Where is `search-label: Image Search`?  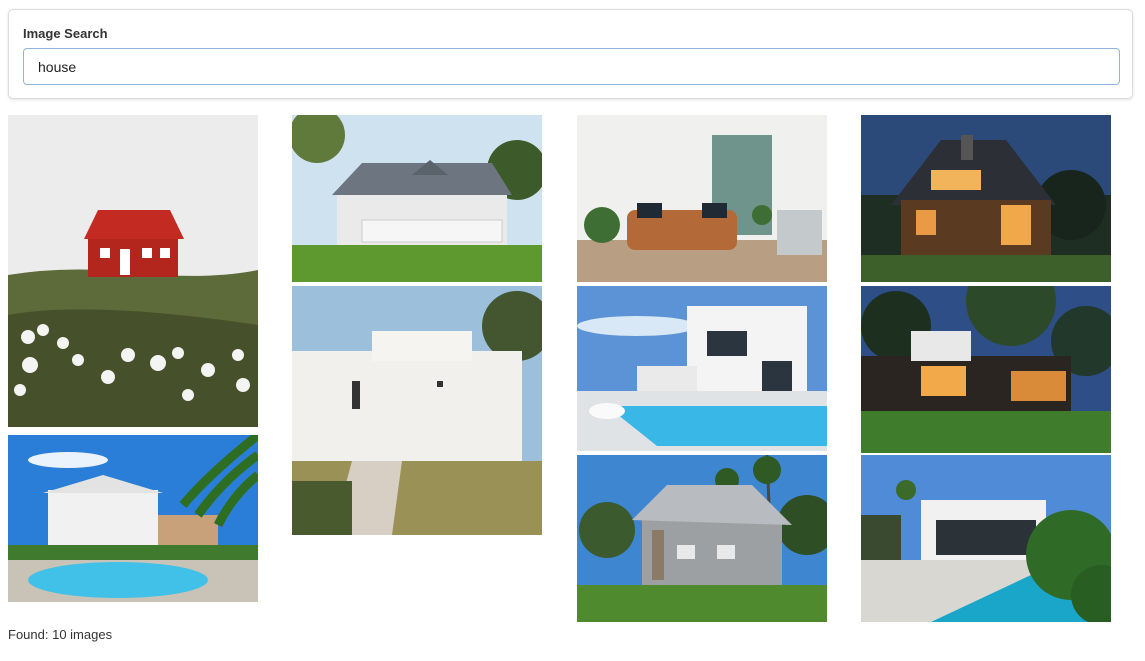 search-label: Image Search is located at coordinates (65, 33).